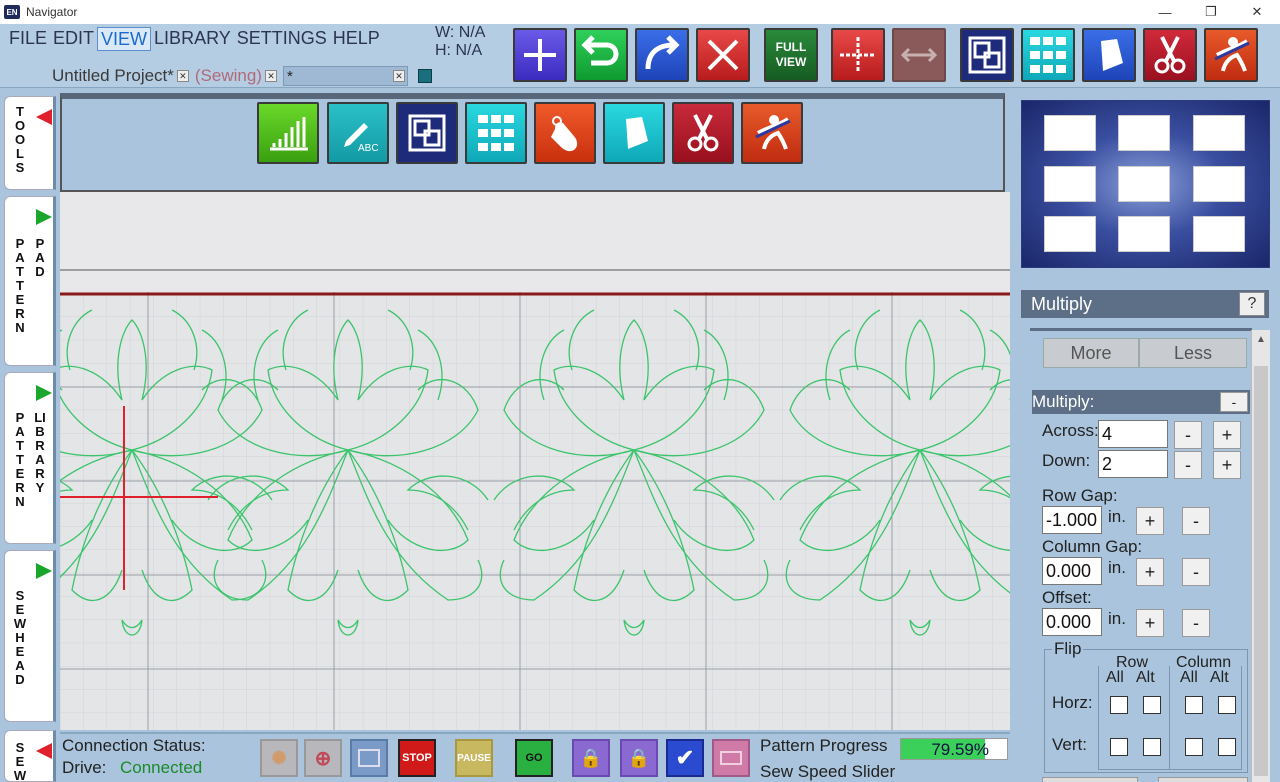 The height and width of the screenshot is (782, 1280). What do you see at coordinates (1227, 705) in the screenshot?
I see `horz-column-alt-checkbox` at bounding box center [1227, 705].